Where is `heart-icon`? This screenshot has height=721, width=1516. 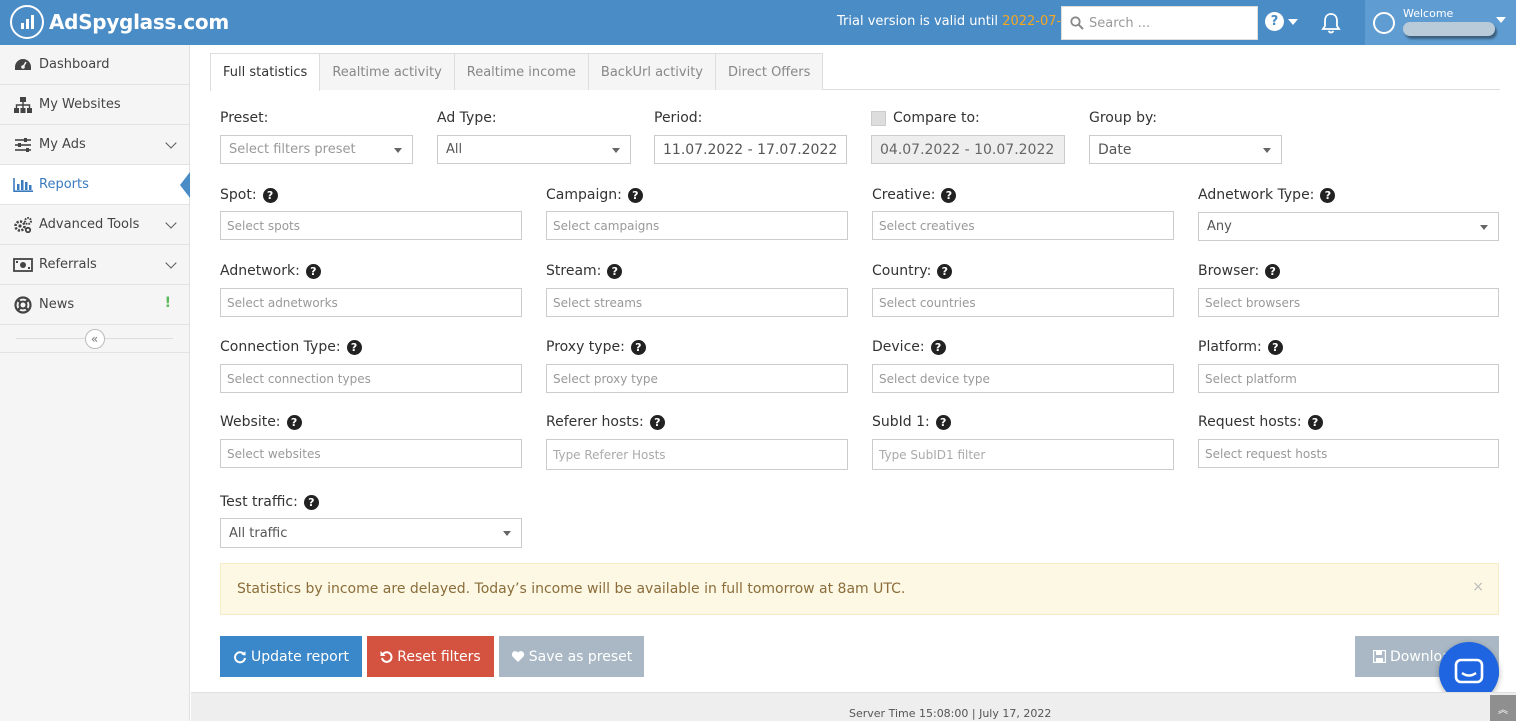 heart-icon is located at coordinates (517, 656).